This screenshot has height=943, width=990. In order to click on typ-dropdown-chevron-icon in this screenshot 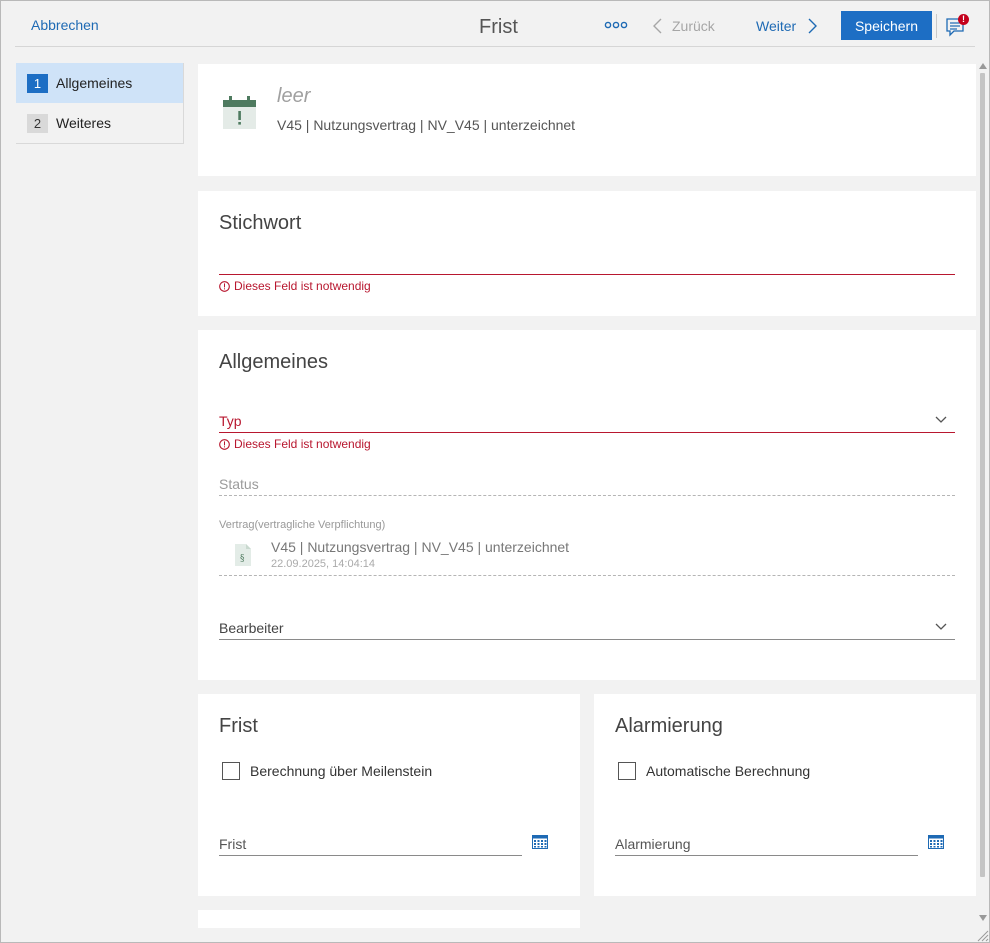, I will do `click(941, 420)`.